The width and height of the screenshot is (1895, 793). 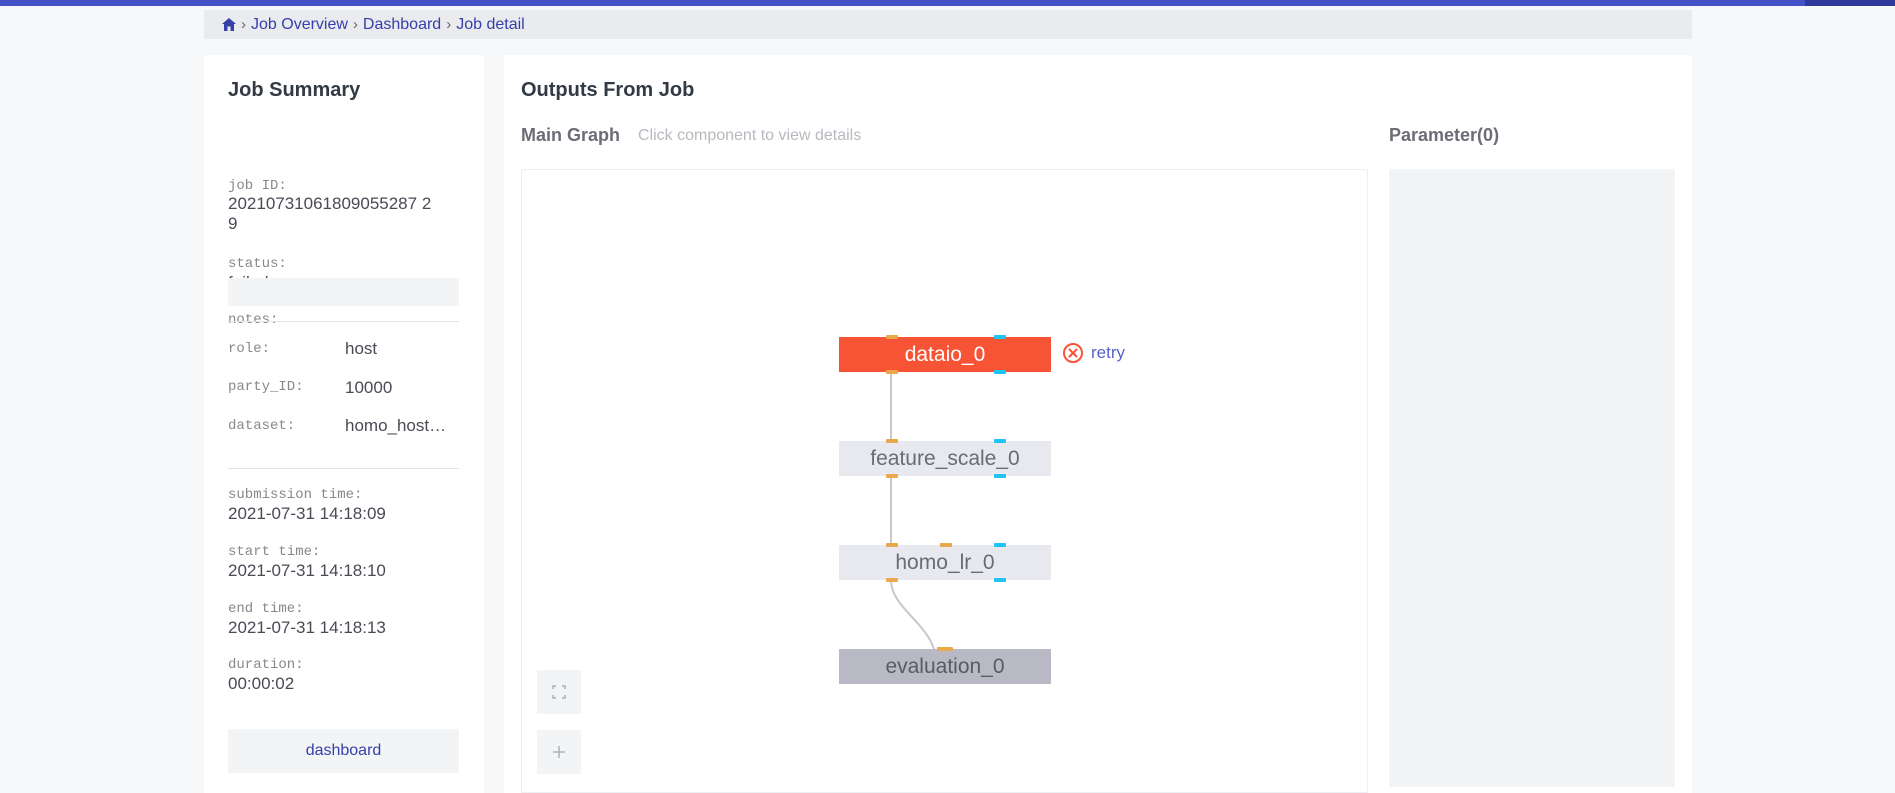 I want to click on party-id-value: 10000, so click(x=369, y=387).